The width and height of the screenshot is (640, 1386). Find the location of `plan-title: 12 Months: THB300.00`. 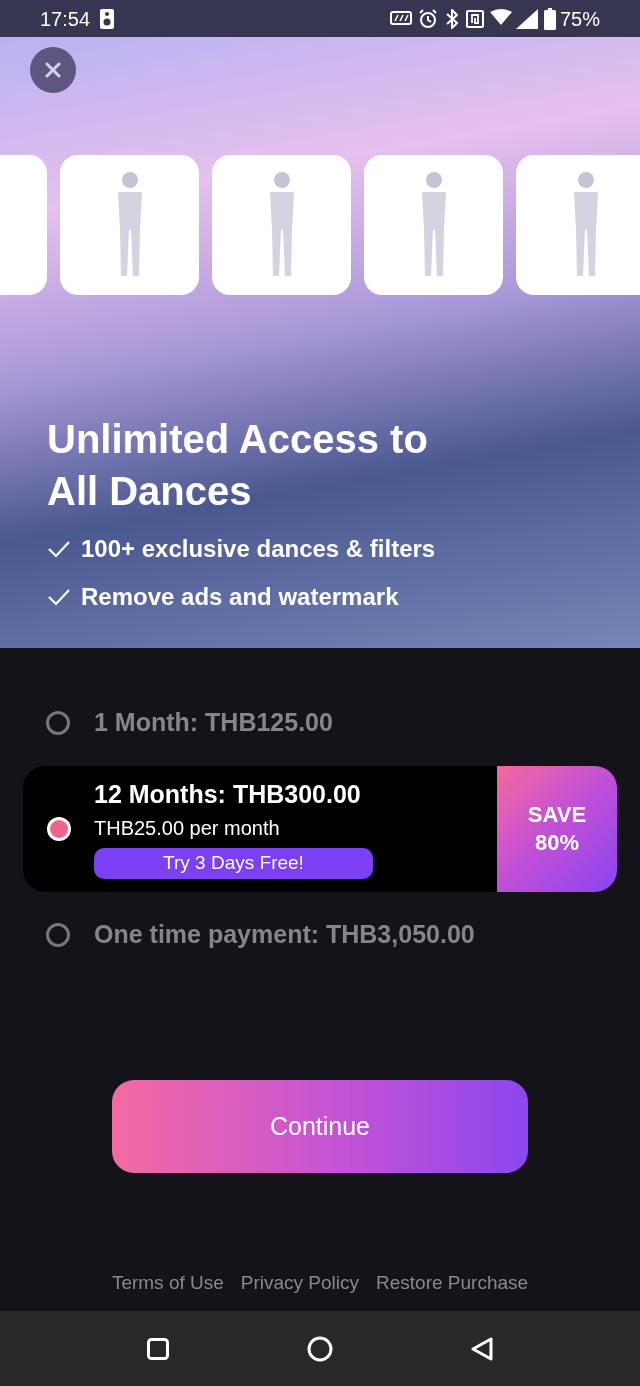

plan-title: 12 Months: THB300.00 is located at coordinates (228, 794).